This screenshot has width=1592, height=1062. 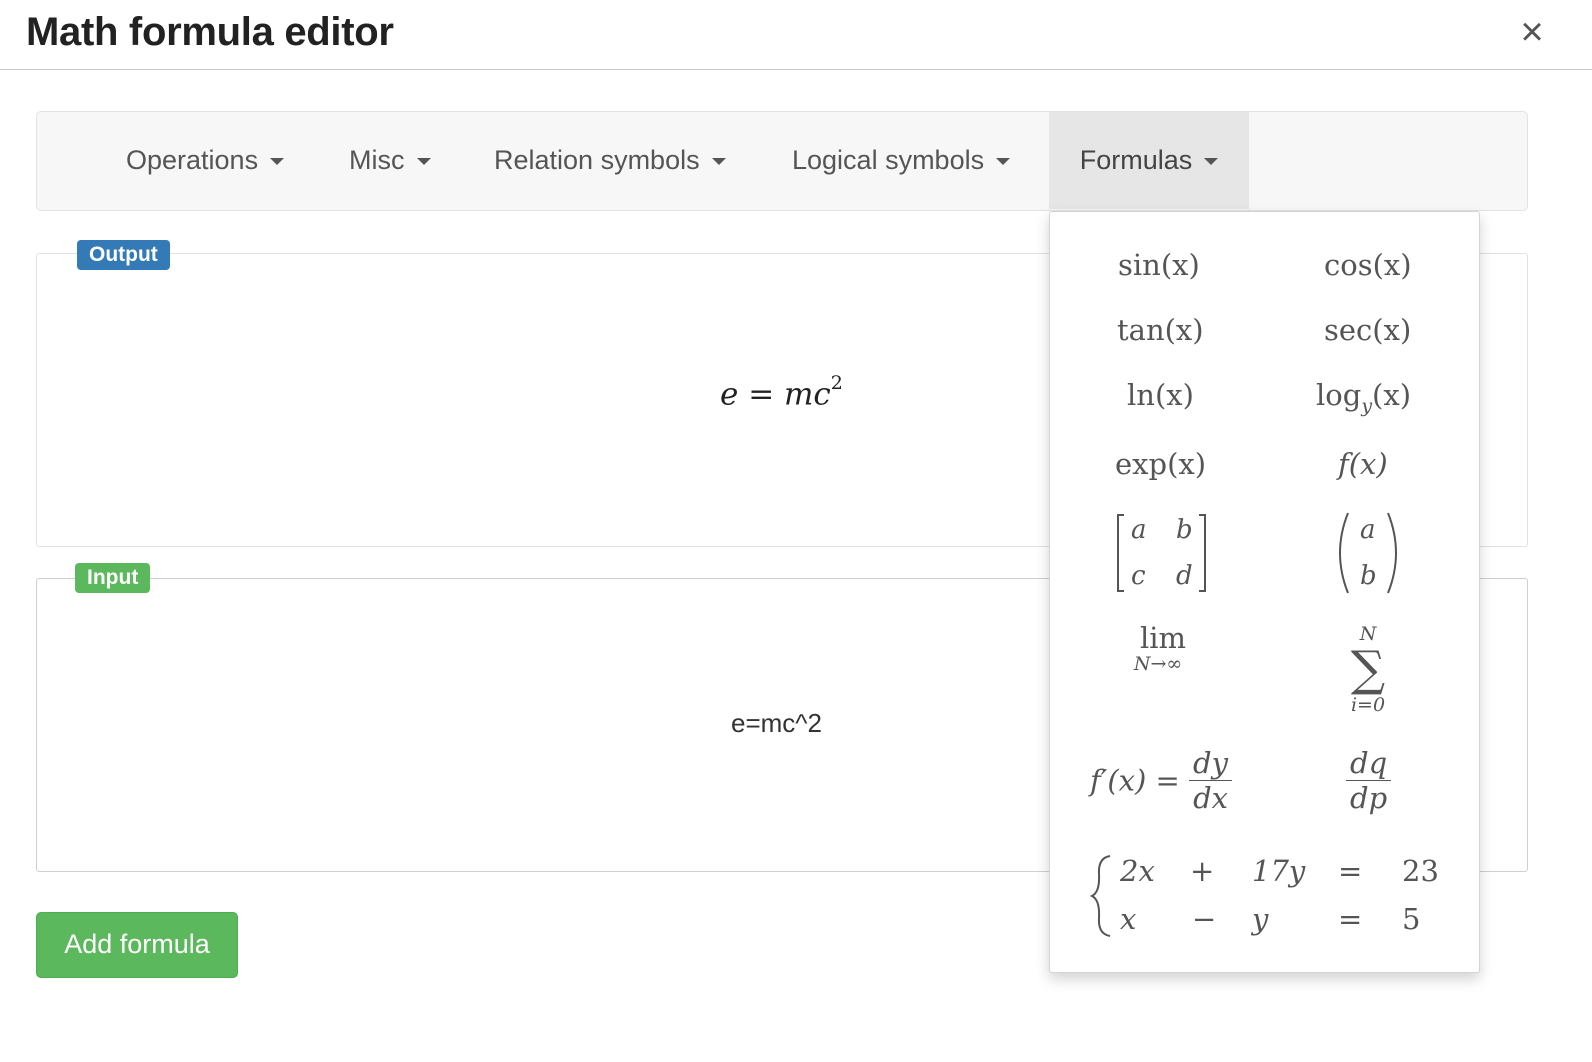 I want to click on derivative-numerator: dy, so click(x=1210, y=763).